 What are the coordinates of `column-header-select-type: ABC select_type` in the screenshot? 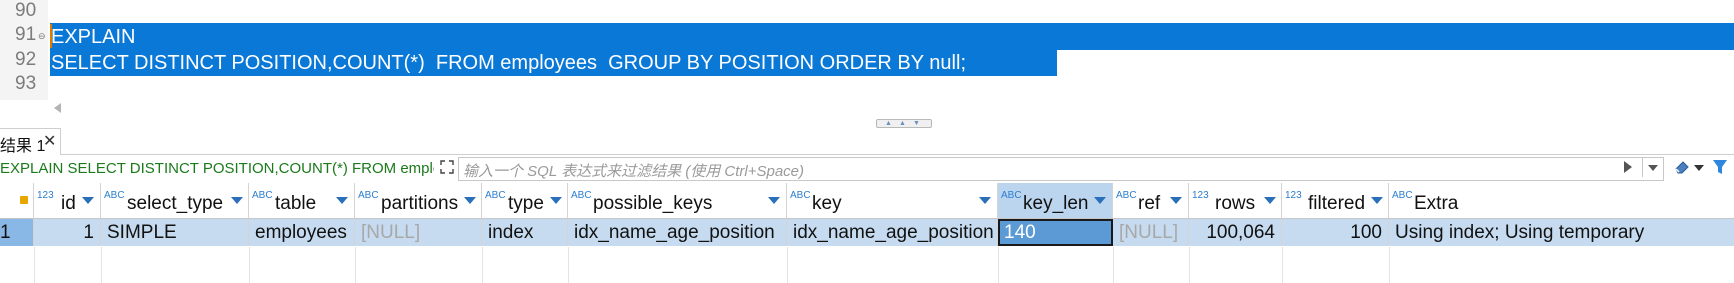 It's located at (175, 201).